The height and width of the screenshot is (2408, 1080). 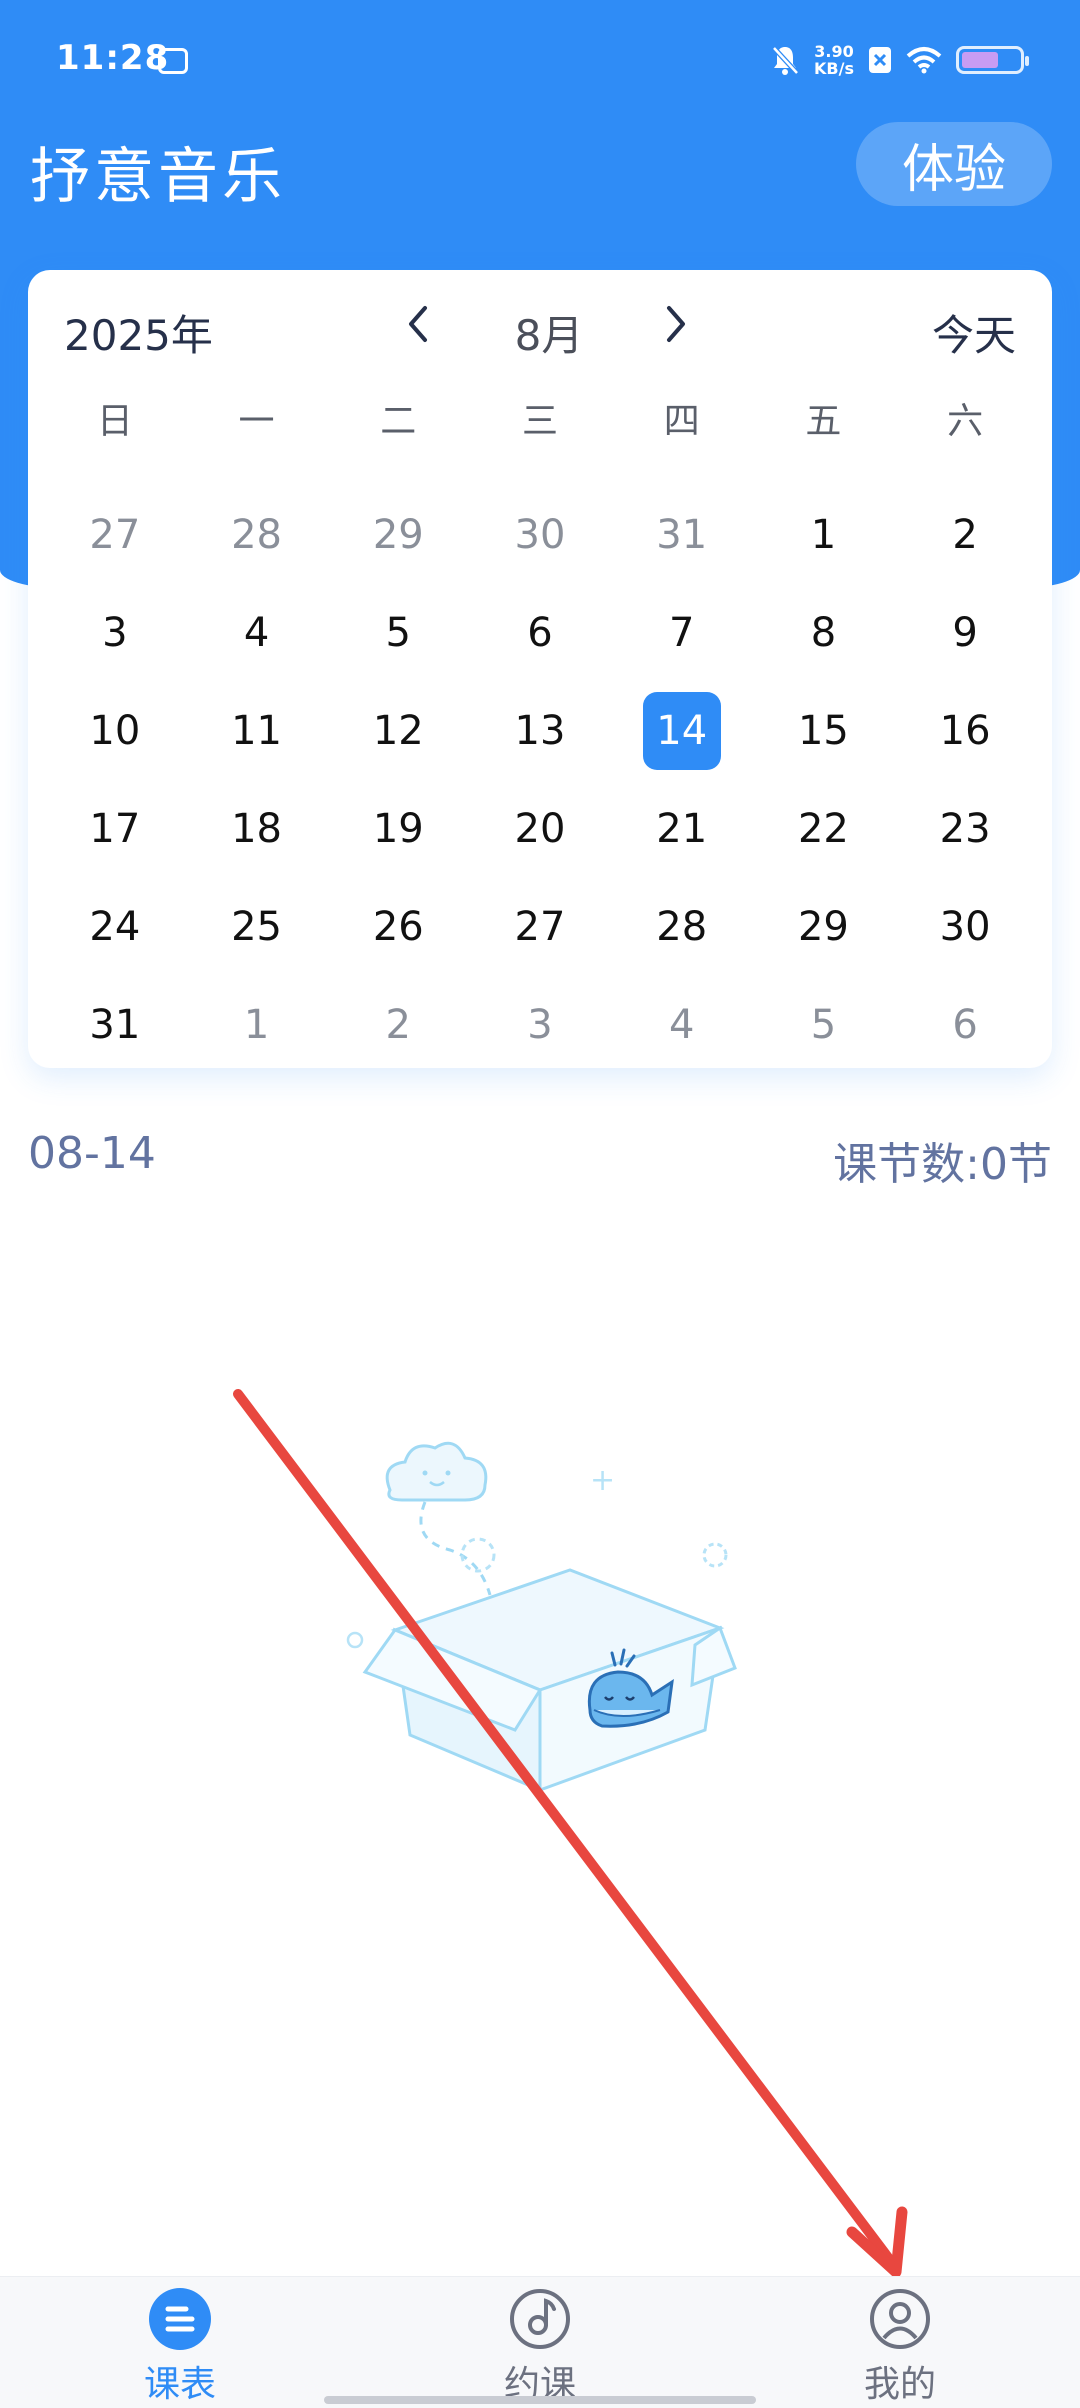 What do you see at coordinates (974, 332) in the screenshot?
I see `today-button: 今天` at bounding box center [974, 332].